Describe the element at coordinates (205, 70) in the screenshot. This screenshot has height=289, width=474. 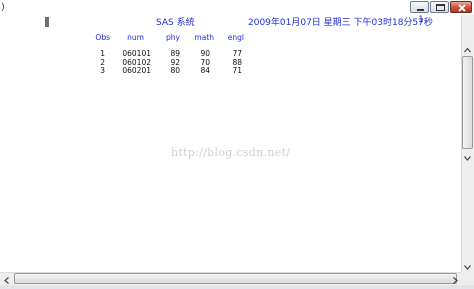
I see `table-cell: 84` at that location.